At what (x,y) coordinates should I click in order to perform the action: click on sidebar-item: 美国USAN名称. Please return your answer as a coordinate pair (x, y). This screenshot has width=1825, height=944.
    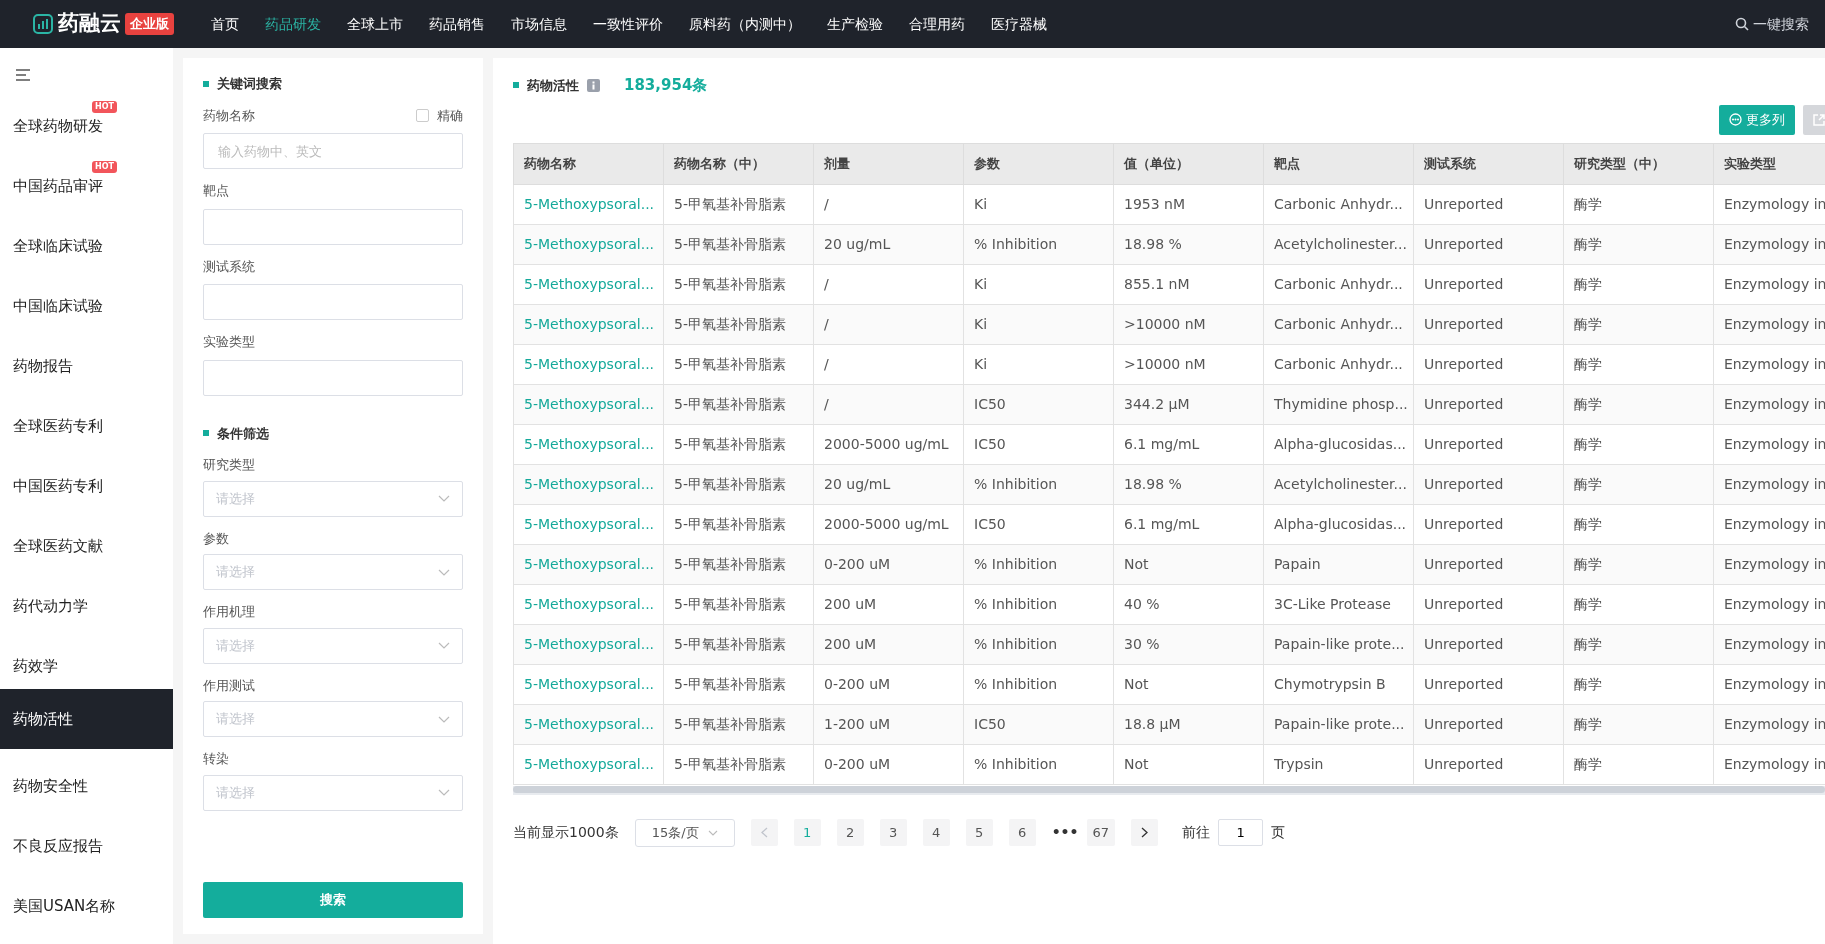
    Looking at the image, I should click on (64, 906).